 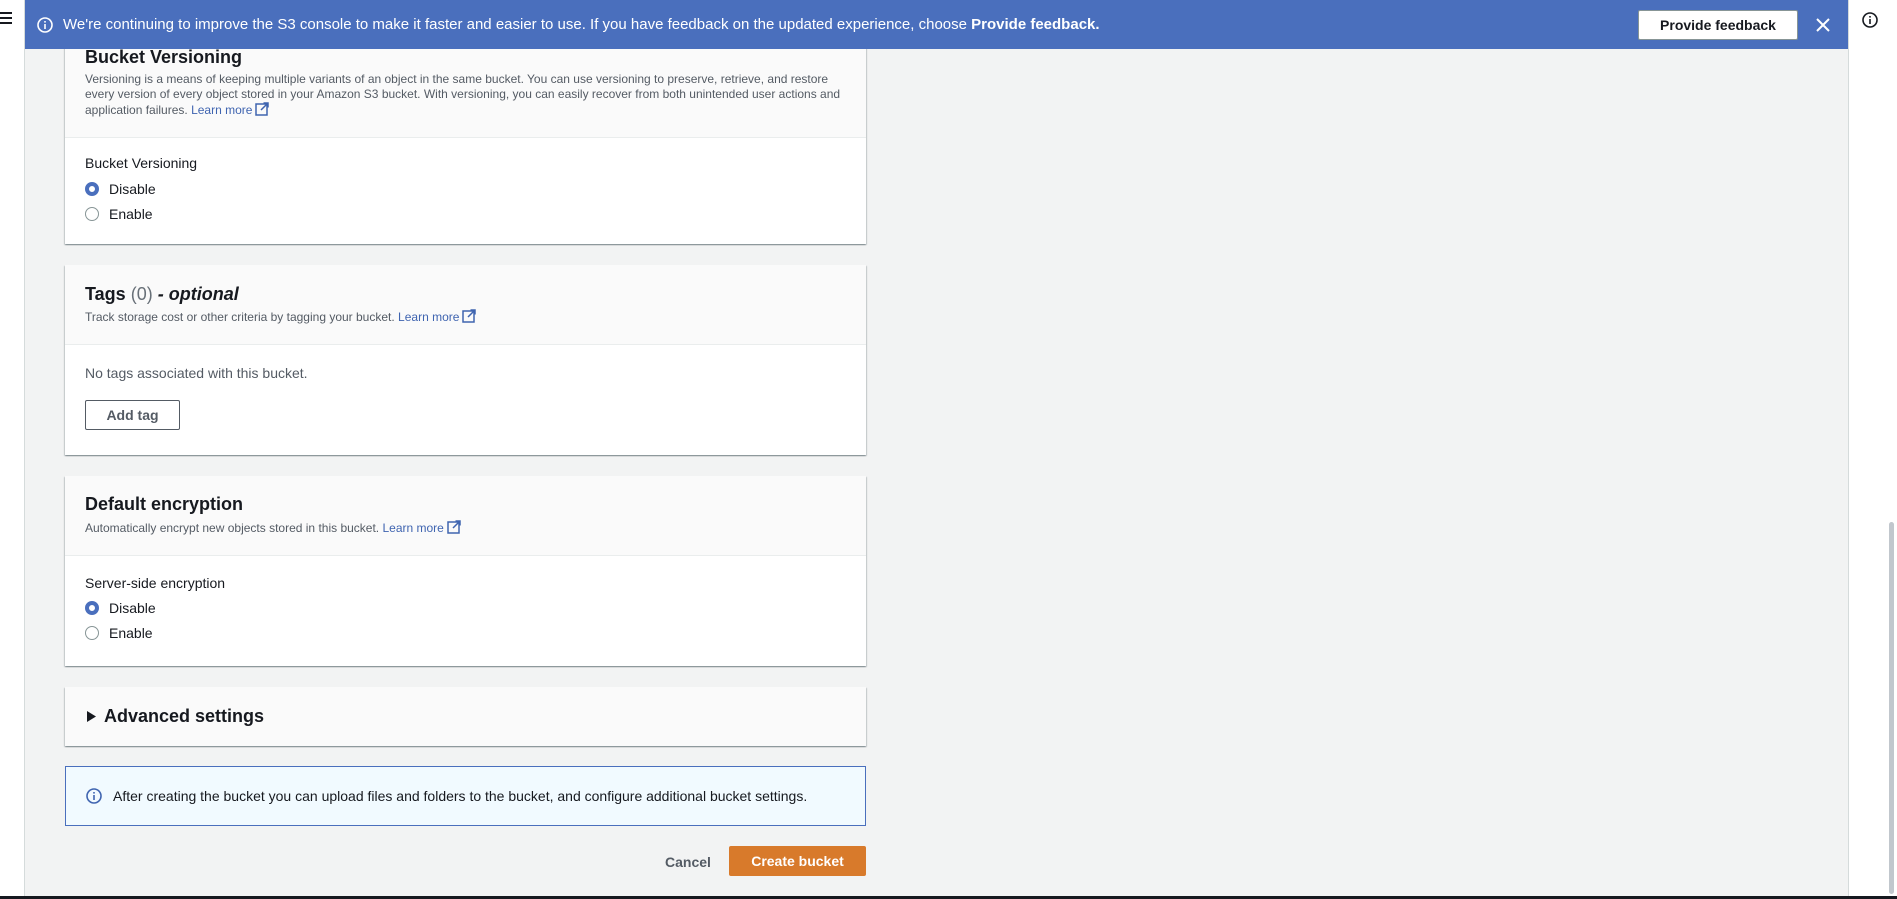 I want to click on default-encryption-title: Default encryption, so click(x=164, y=504).